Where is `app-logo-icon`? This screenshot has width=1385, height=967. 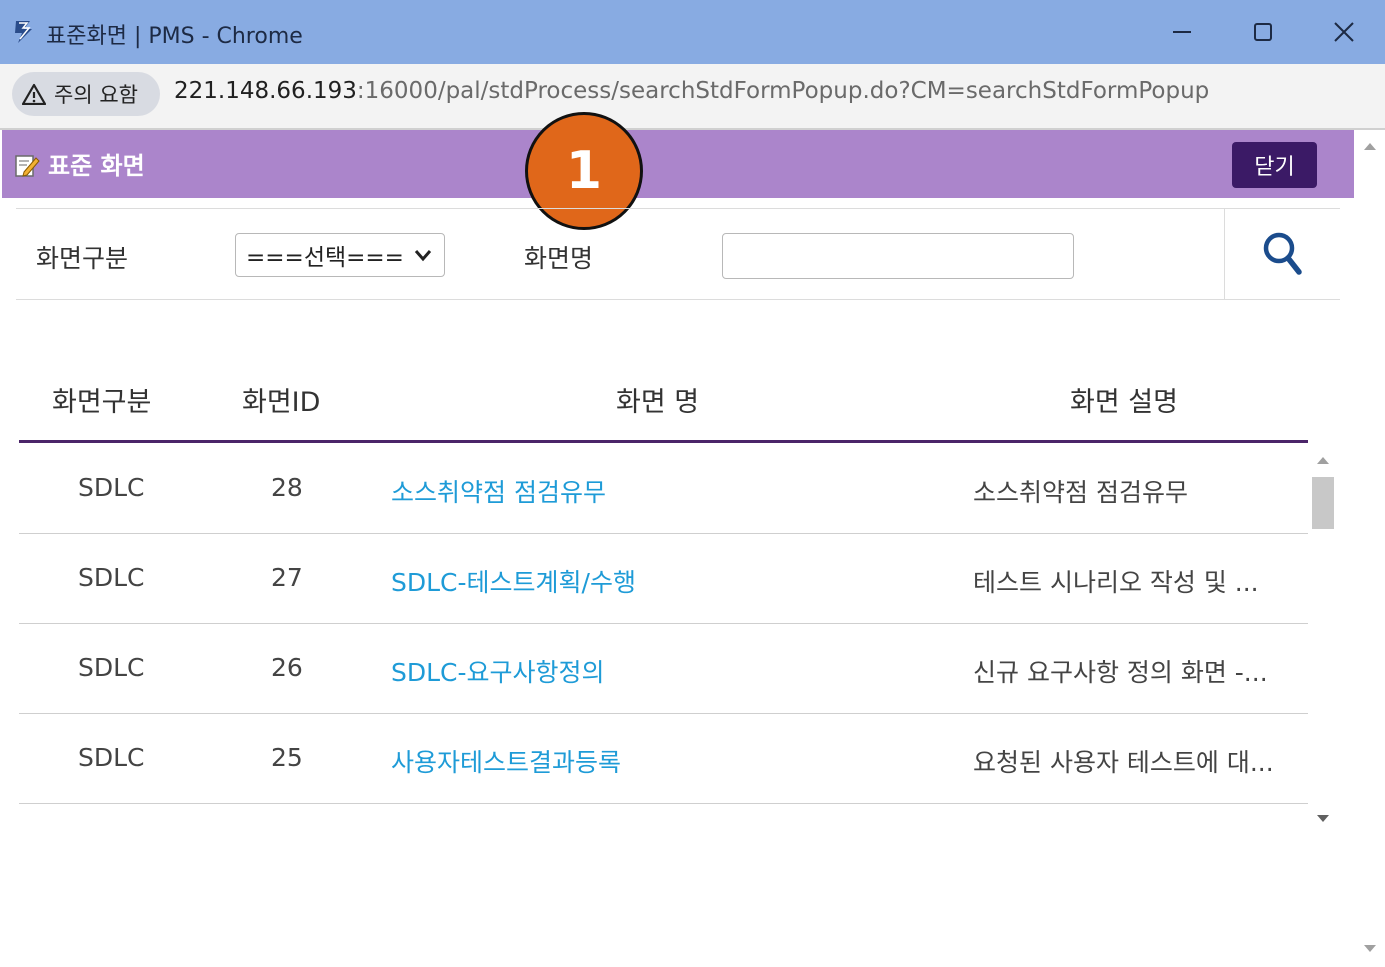
app-logo-icon is located at coordinates (23, 32).